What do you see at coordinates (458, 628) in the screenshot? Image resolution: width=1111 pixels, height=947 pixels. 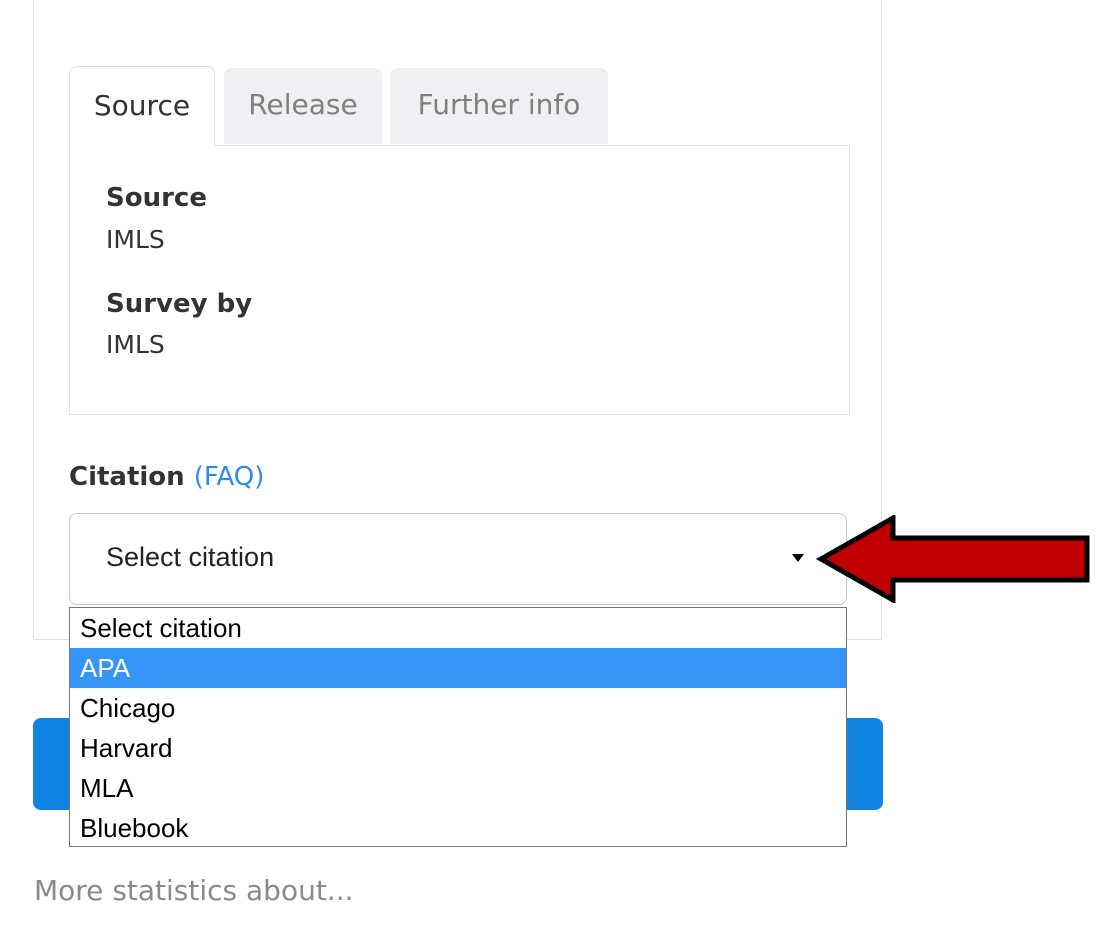 I see `option-select-citation: Select citation` at bounding box center [458, 628].